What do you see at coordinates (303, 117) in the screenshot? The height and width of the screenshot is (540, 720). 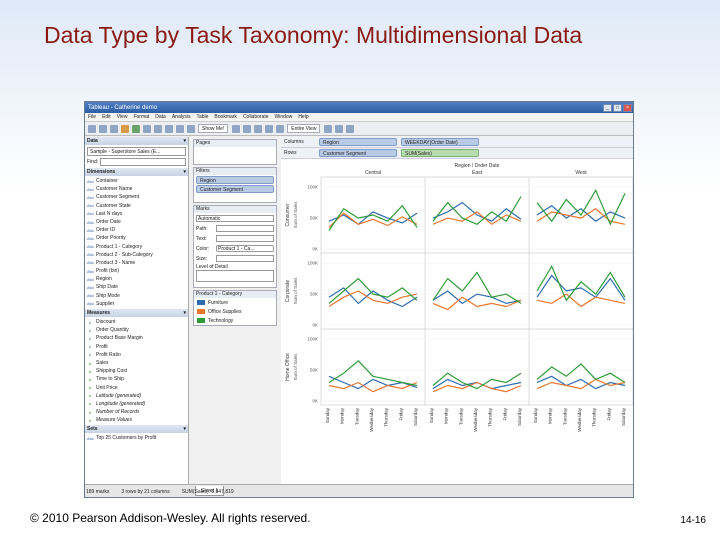 I see `menu-help: Help` at bounding box center [303, 117].